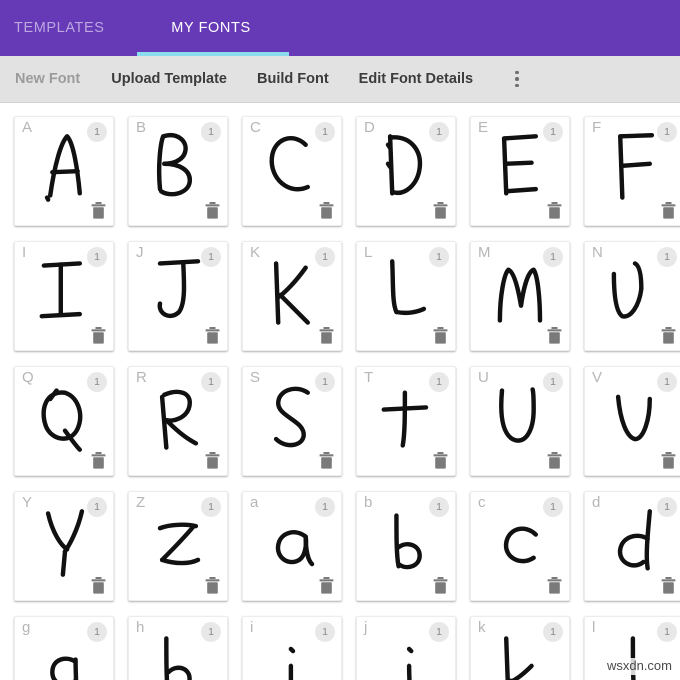  I want to click on glyph-card: U1, so click(520, 421).